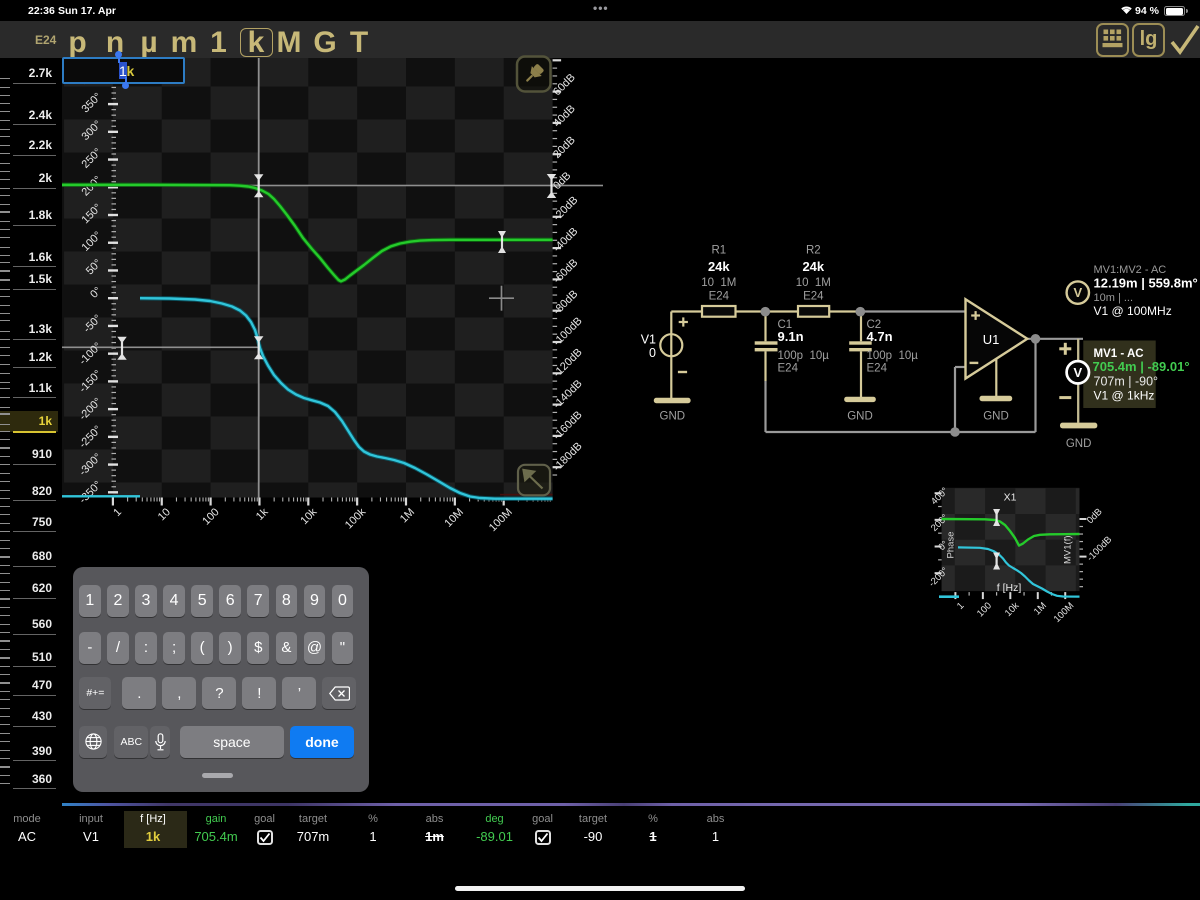 The width and height of the screenshot is (1200, 900). Describe the element at coordinates (568, 363) in the screenshot. I see `svg-text: -120dB` at that location.